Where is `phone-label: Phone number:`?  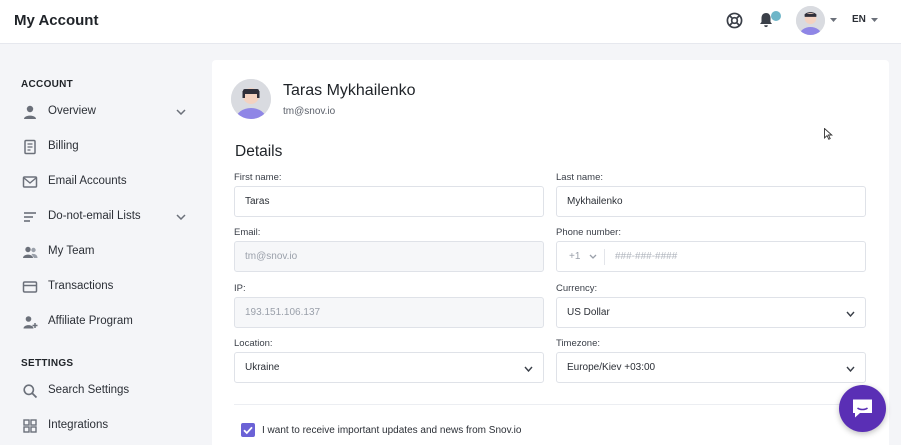
phone-label: Phone number: is located at coordinates (588, 232).